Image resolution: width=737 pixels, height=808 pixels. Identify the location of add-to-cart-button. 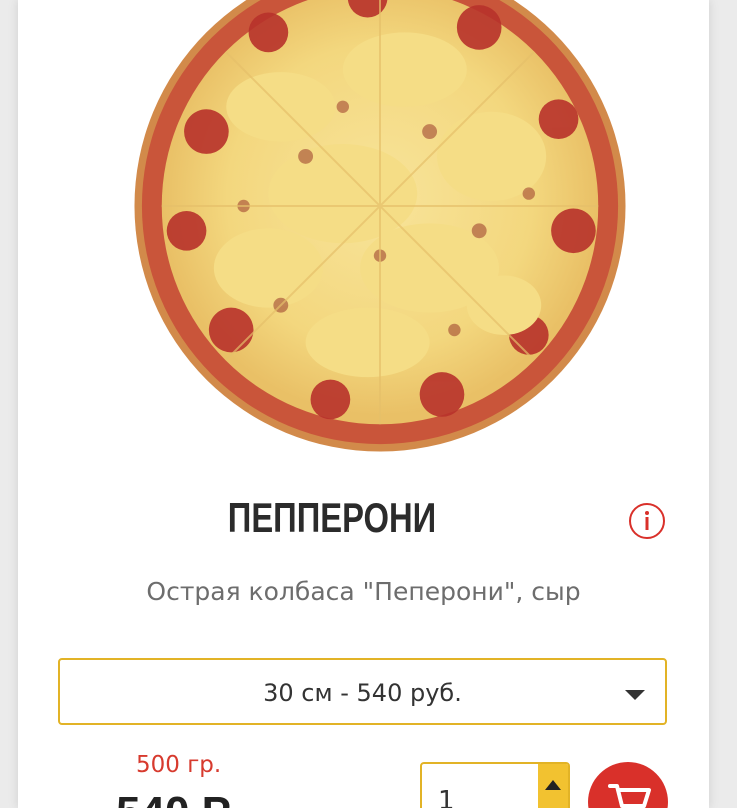
(628, 785).